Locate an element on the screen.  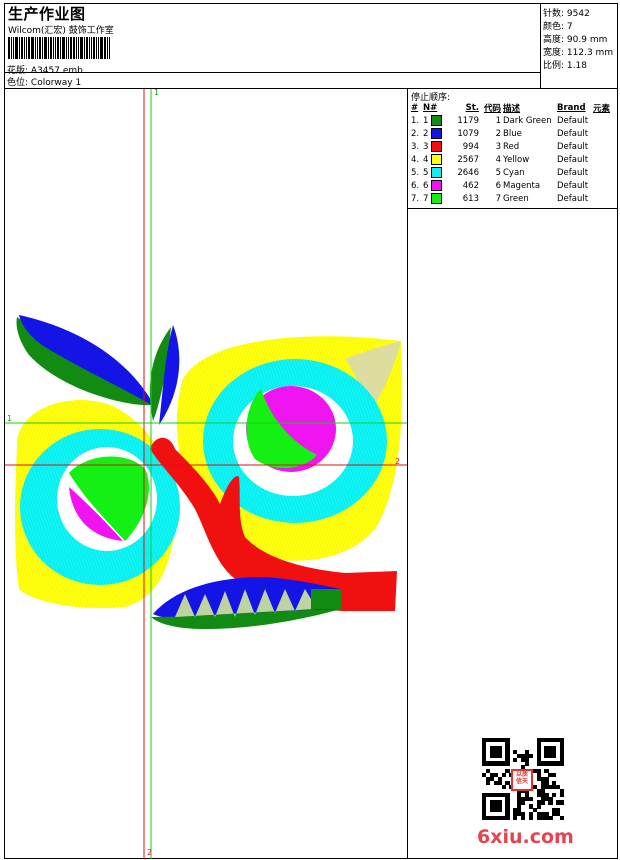
row-seq: 7. is located at coordinates (415, 198).